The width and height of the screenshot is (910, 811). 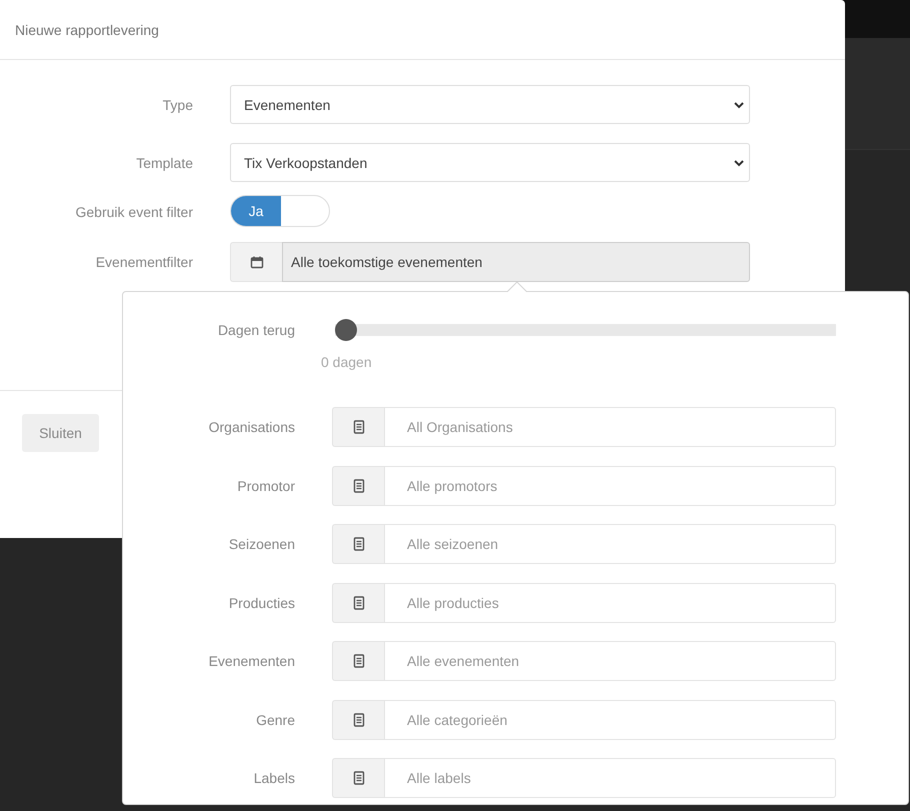 I want to click on calendar-icon, so click(x=257, y=262).